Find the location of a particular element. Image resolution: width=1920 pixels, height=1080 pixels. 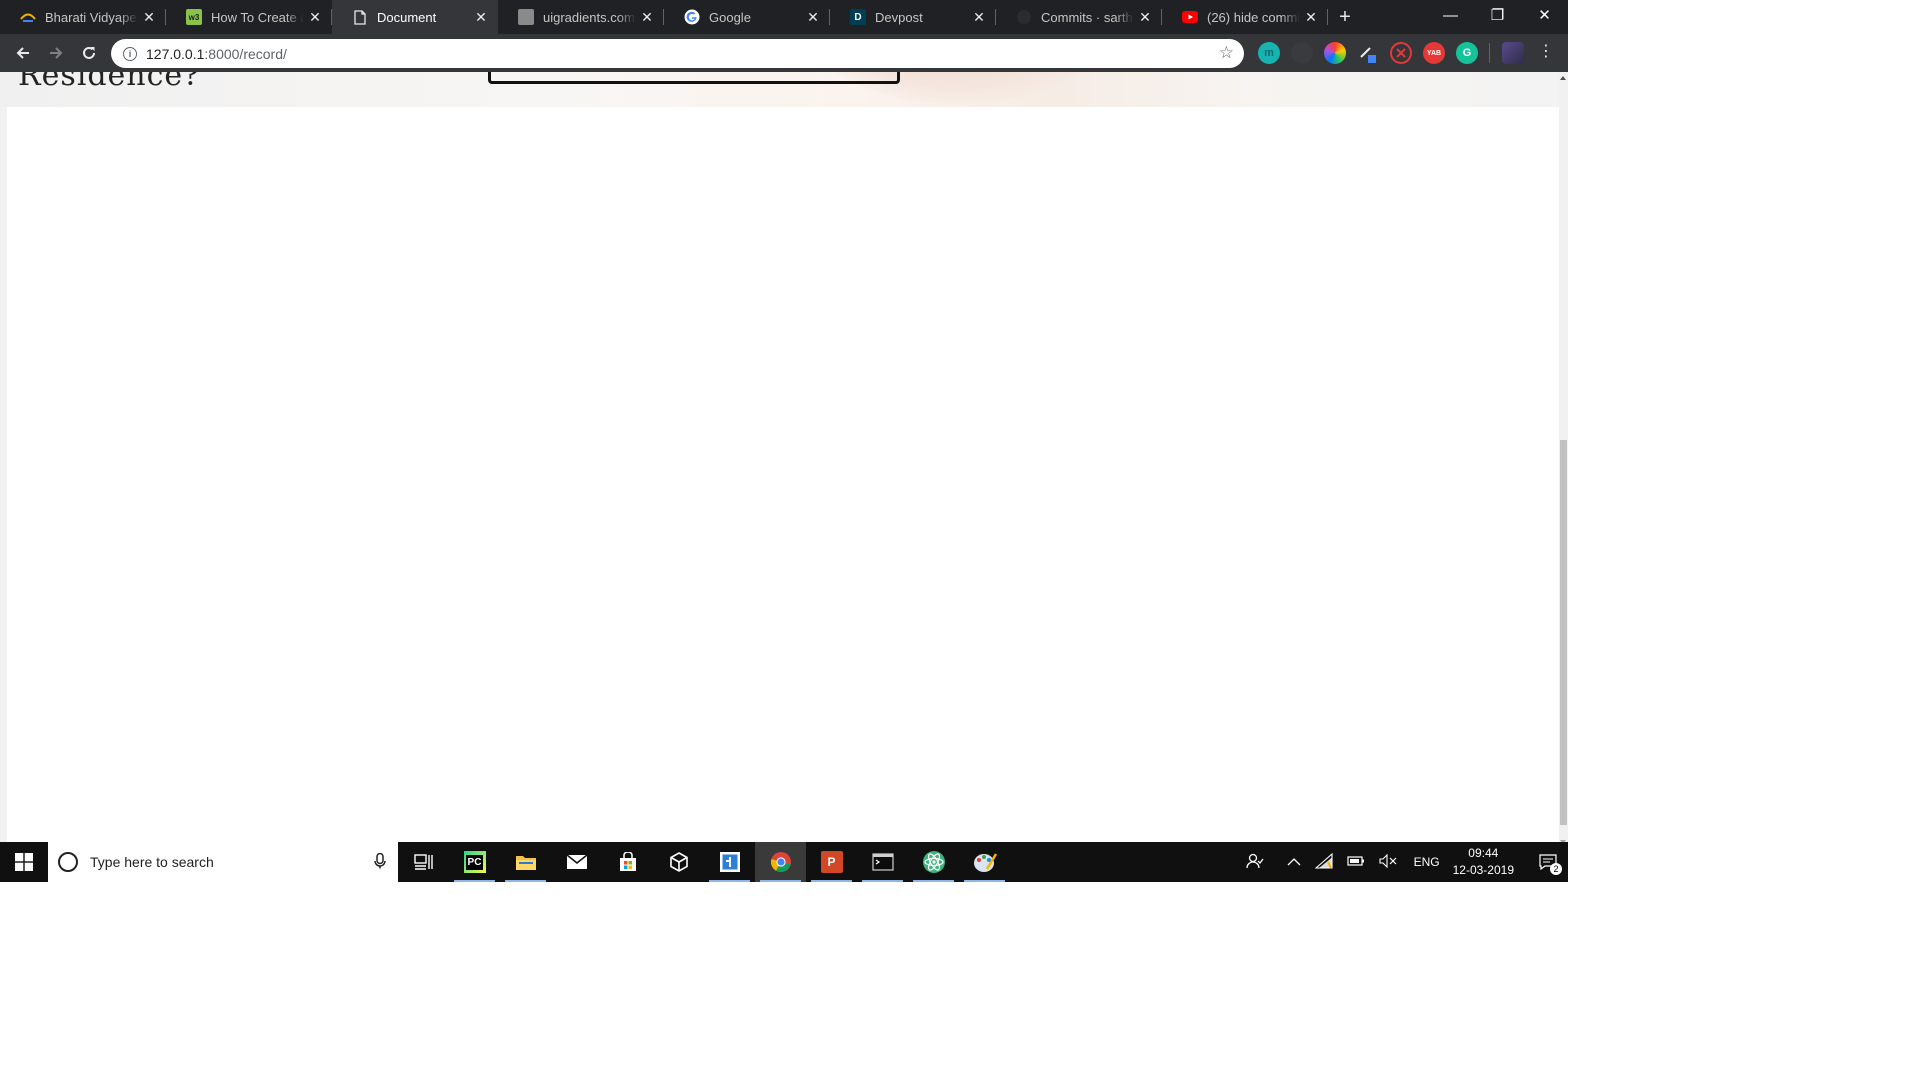

unity-icon is located at coordinates (678, 862).